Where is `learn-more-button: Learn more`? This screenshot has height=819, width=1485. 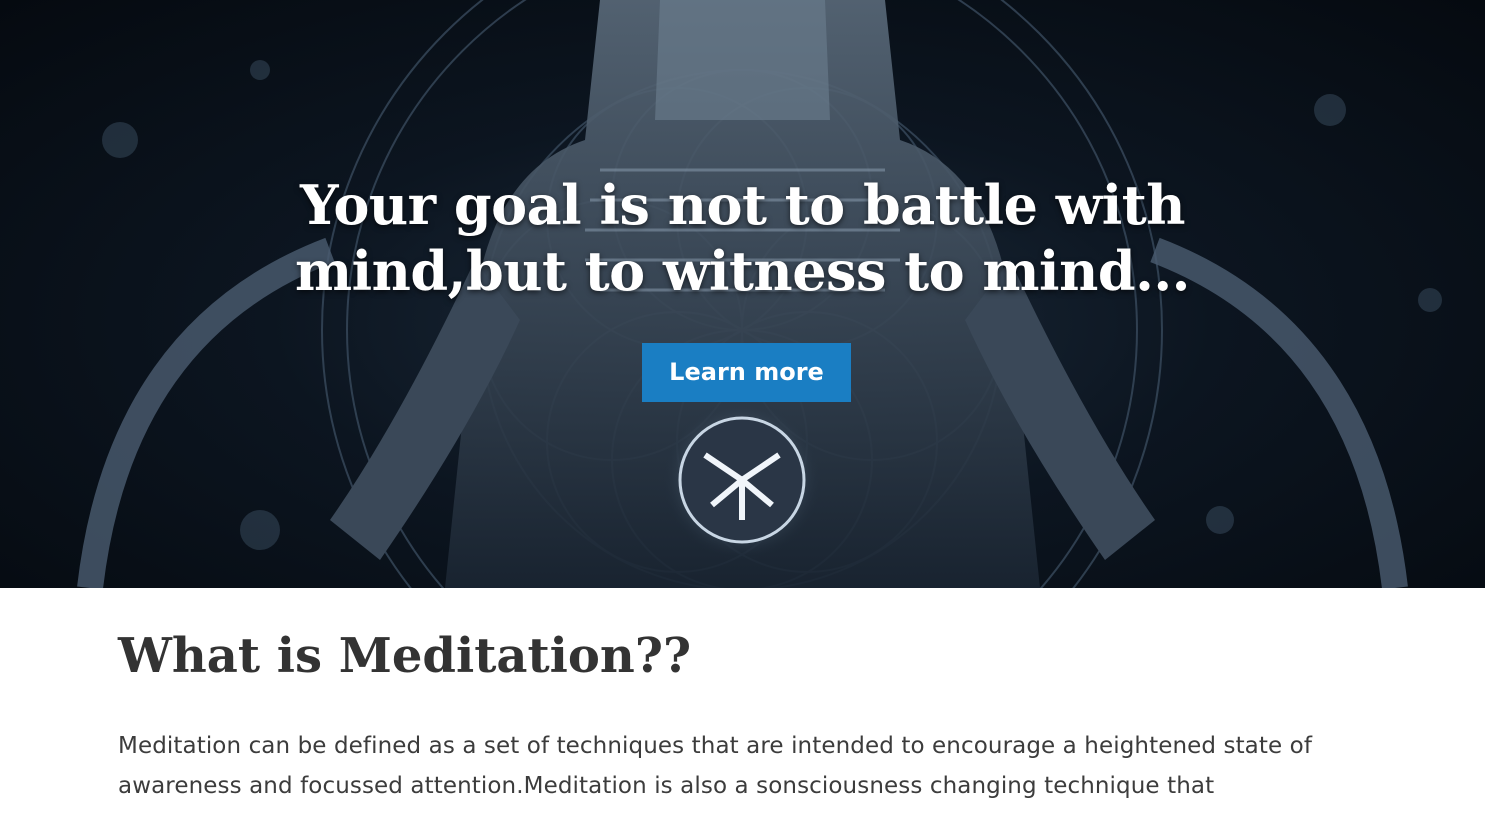
learn-more-button: Learn more is located at coordinates (746, 372).